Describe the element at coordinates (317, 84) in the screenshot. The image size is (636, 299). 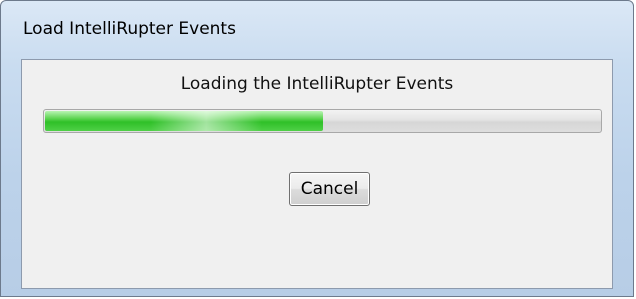
I see `status-message: Loading the IntelliRupter Events` at that location.